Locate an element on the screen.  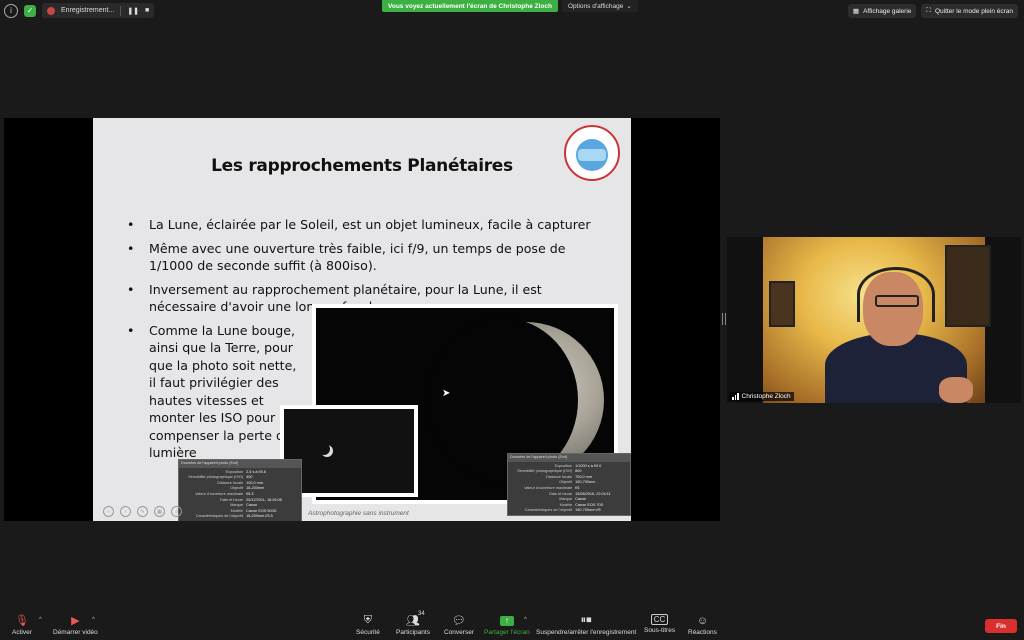
share-screen-button: ↑ Partager l'écran is located at coordinates (507, 625).